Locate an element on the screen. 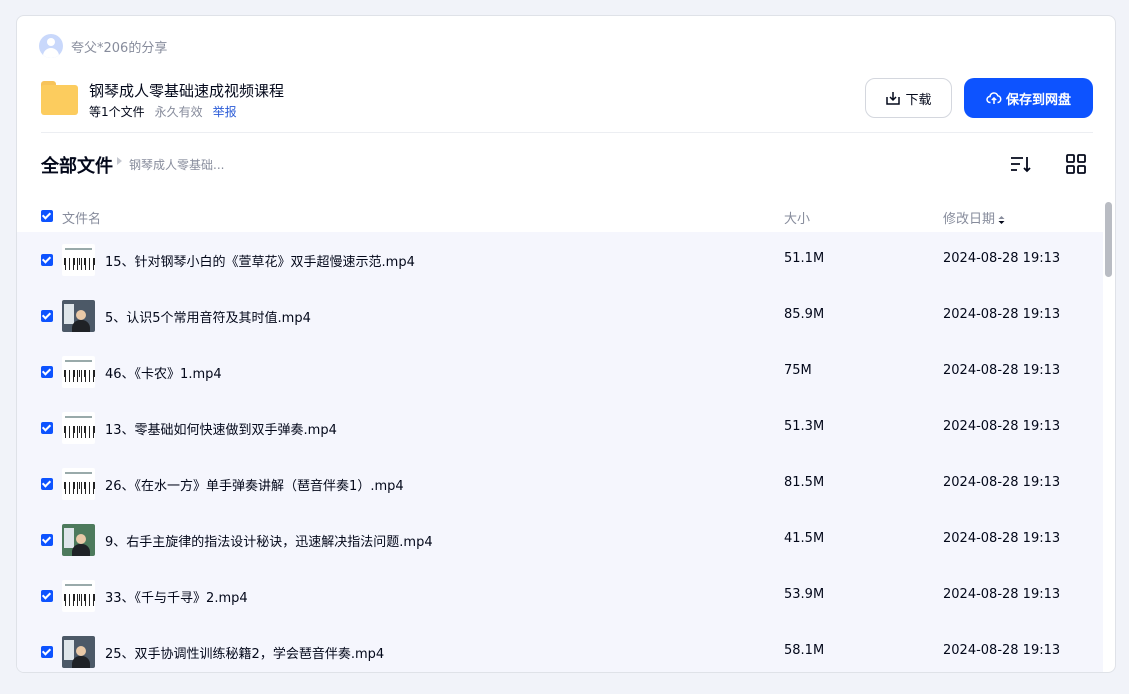 This screenshot has height=694, width=1129. sharer-info: 夸父*206的分享 is located at coordinates (103, 46).